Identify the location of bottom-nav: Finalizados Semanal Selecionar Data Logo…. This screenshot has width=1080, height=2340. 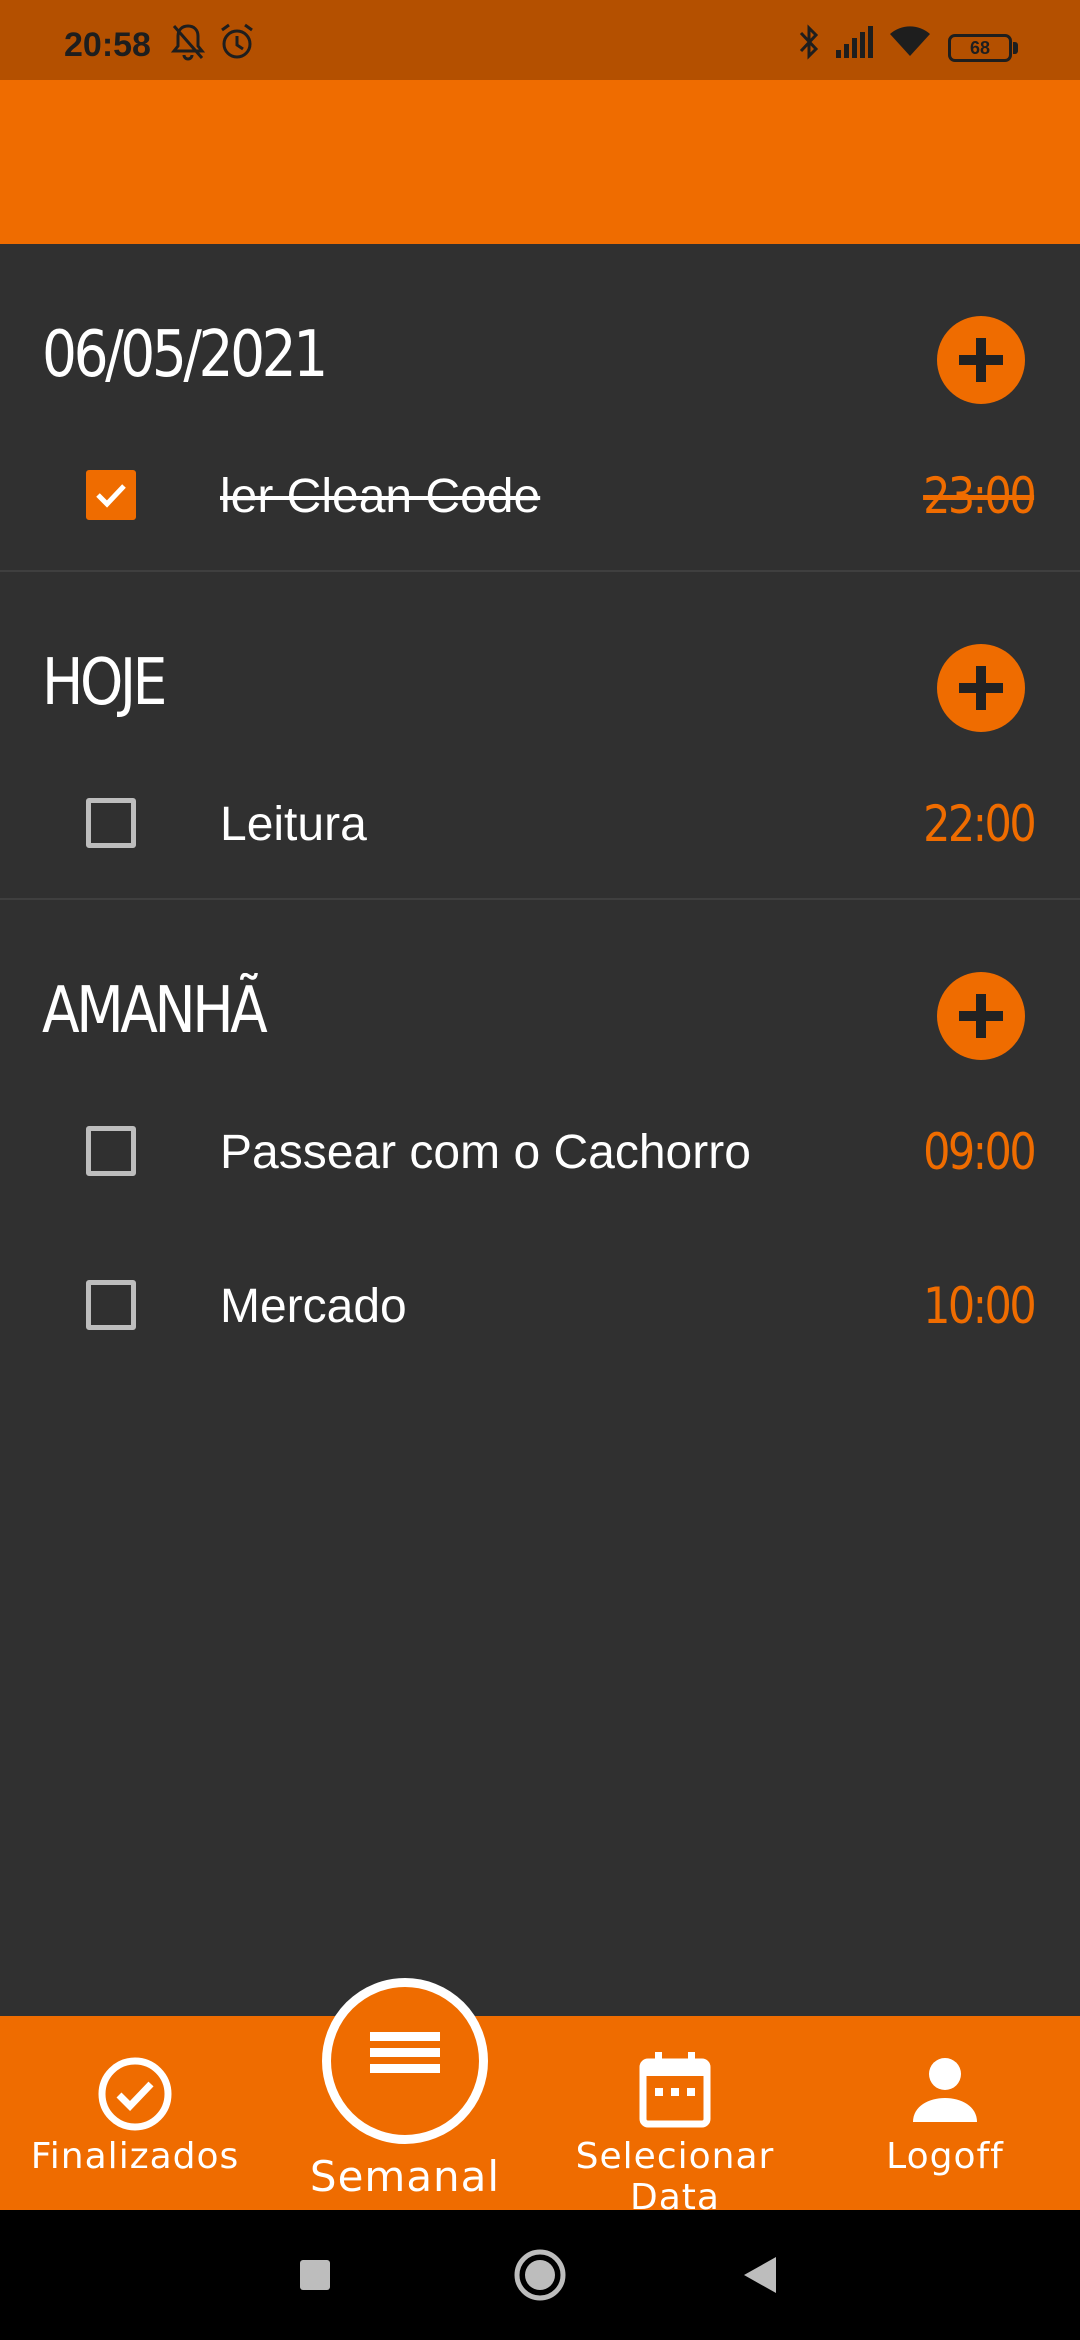
(540, 2117).